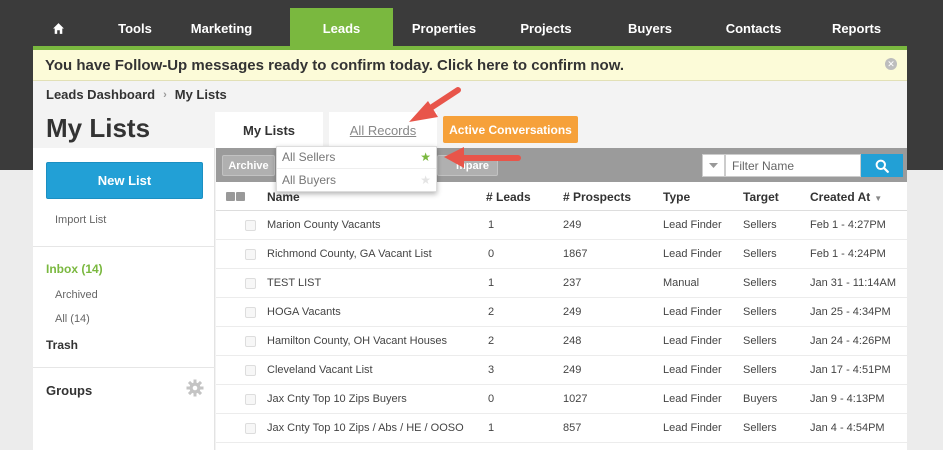 This screenshot has width=943, height=450. Describe the element at coordinates (713, 165) in the screenshot. I see `filter-dropdown-toggle` at that location.